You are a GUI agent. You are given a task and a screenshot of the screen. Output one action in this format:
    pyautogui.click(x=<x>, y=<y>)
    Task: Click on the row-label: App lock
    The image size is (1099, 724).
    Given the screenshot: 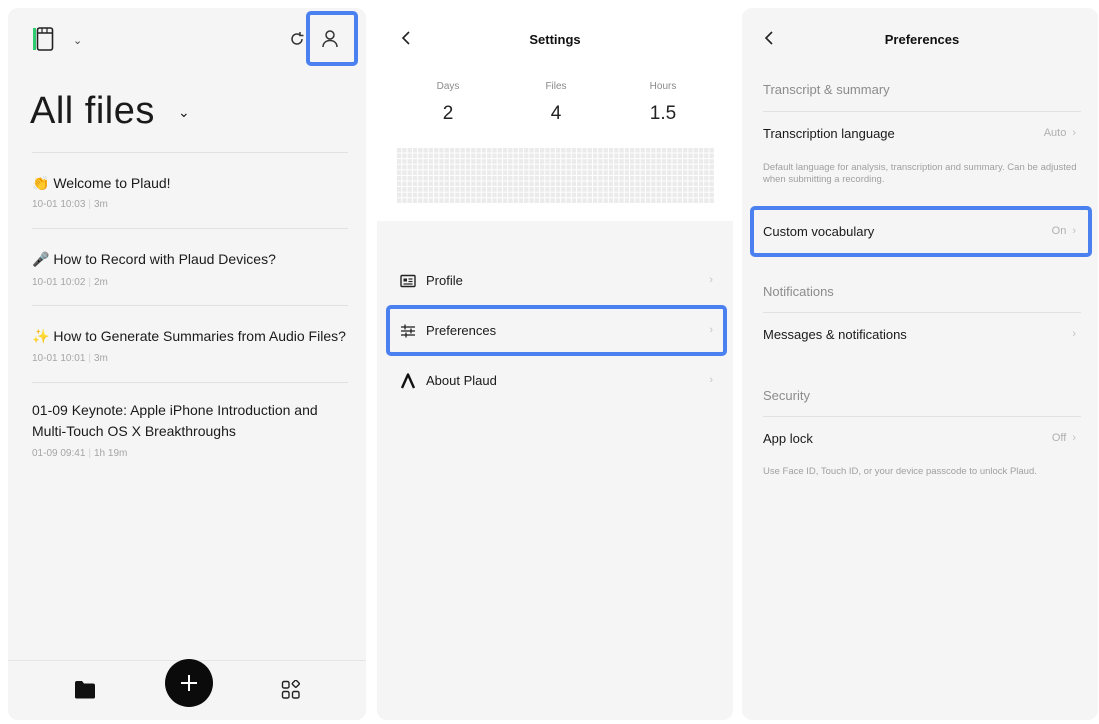 What is the action you would take?
    pyautogui.click(x=788, y=438)
    